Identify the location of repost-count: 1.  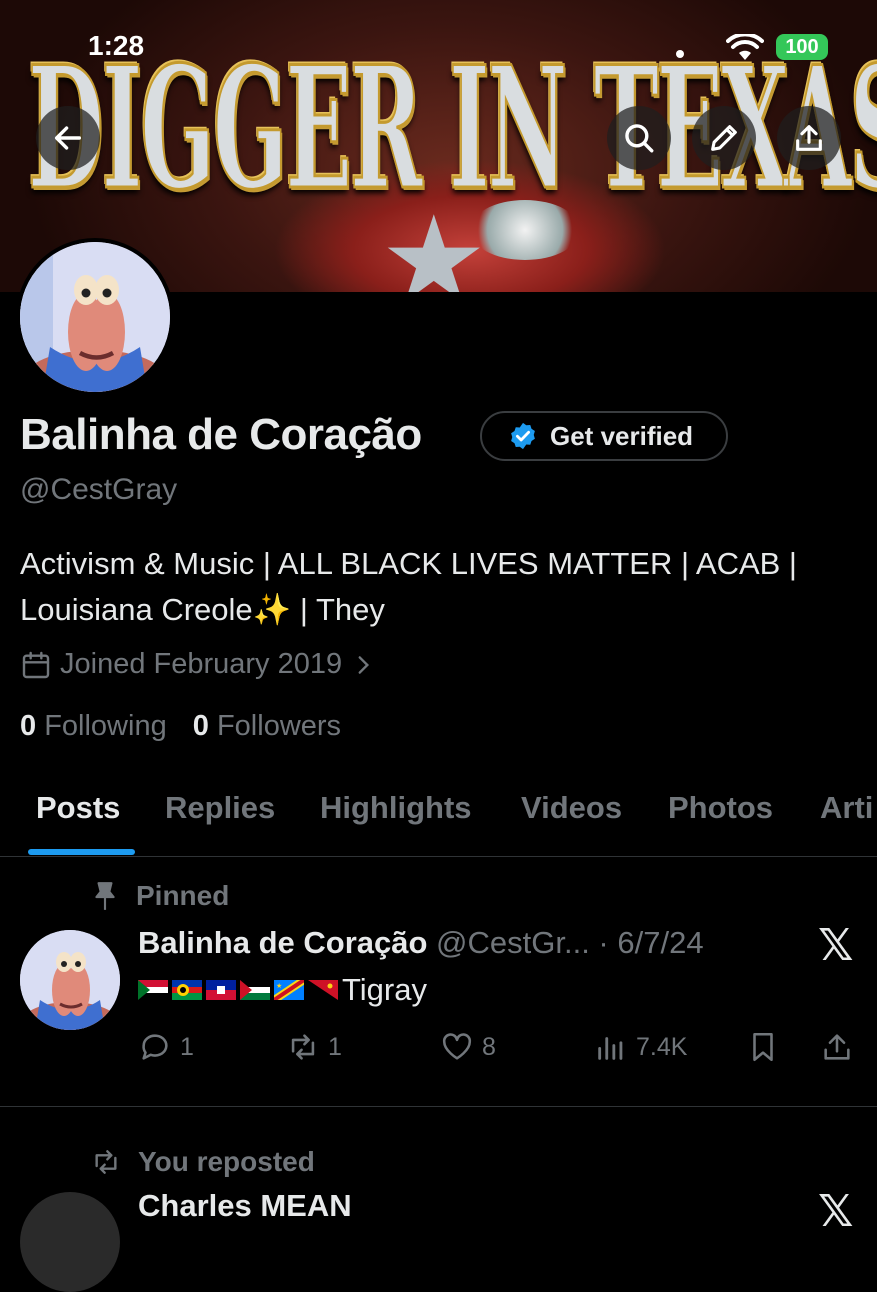
(335, 1046).